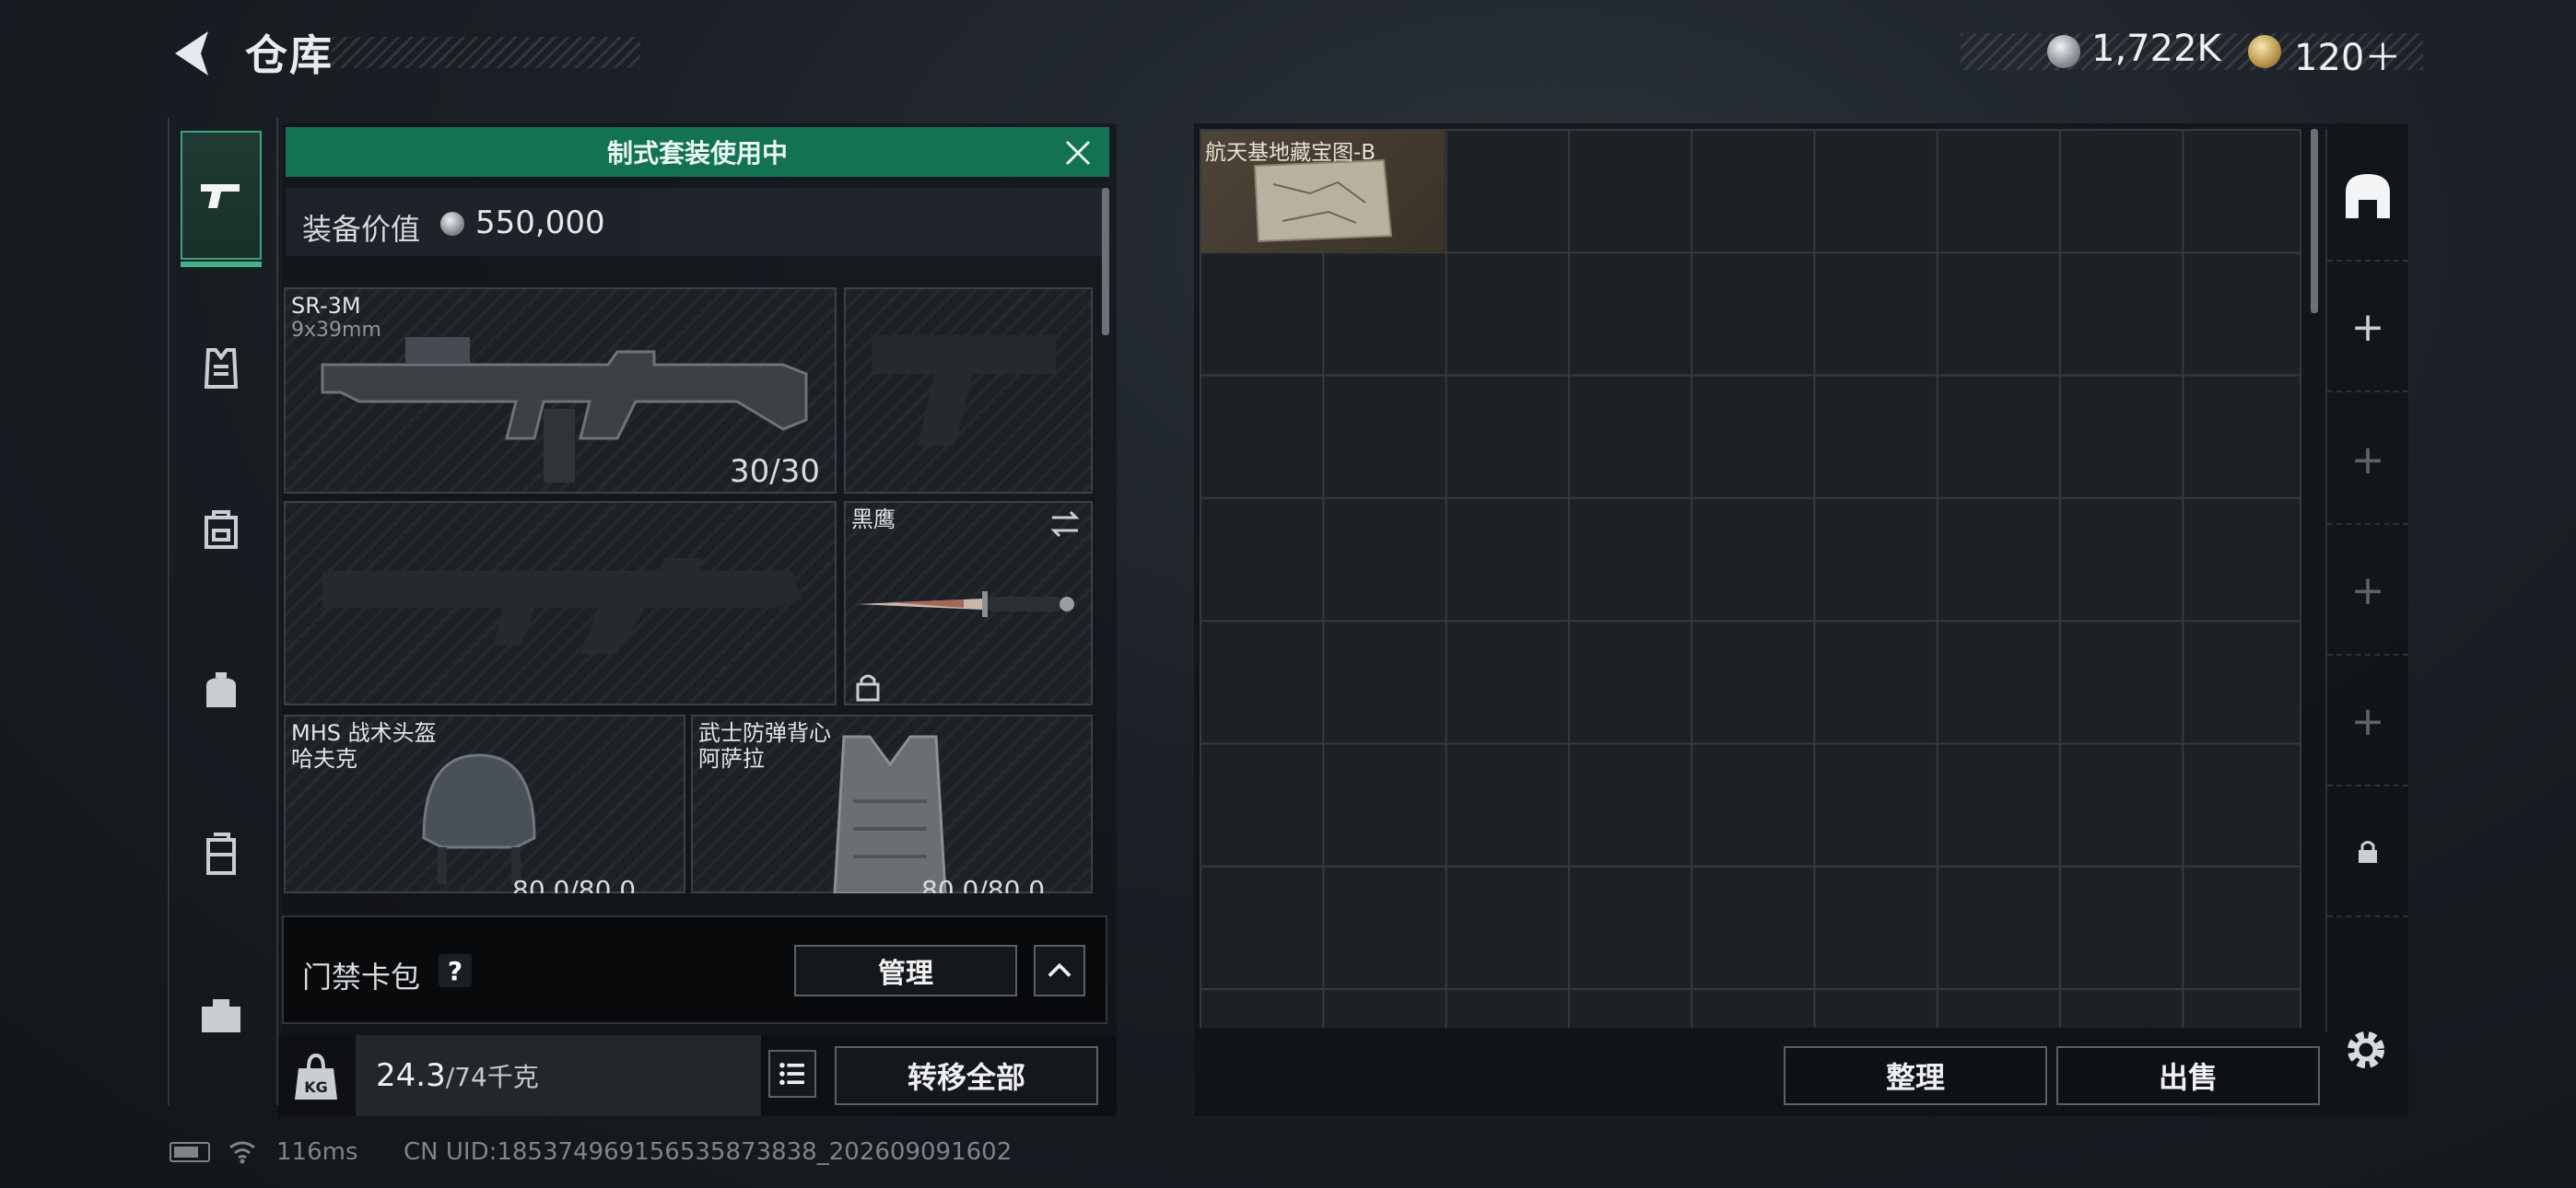 The width and height of the screenshot is (2576, 1188). What do you see at coordinates (316, 1076) in the screenshot?
I see `weight-kg-icon: KG` at bounding box center [316, 1076].